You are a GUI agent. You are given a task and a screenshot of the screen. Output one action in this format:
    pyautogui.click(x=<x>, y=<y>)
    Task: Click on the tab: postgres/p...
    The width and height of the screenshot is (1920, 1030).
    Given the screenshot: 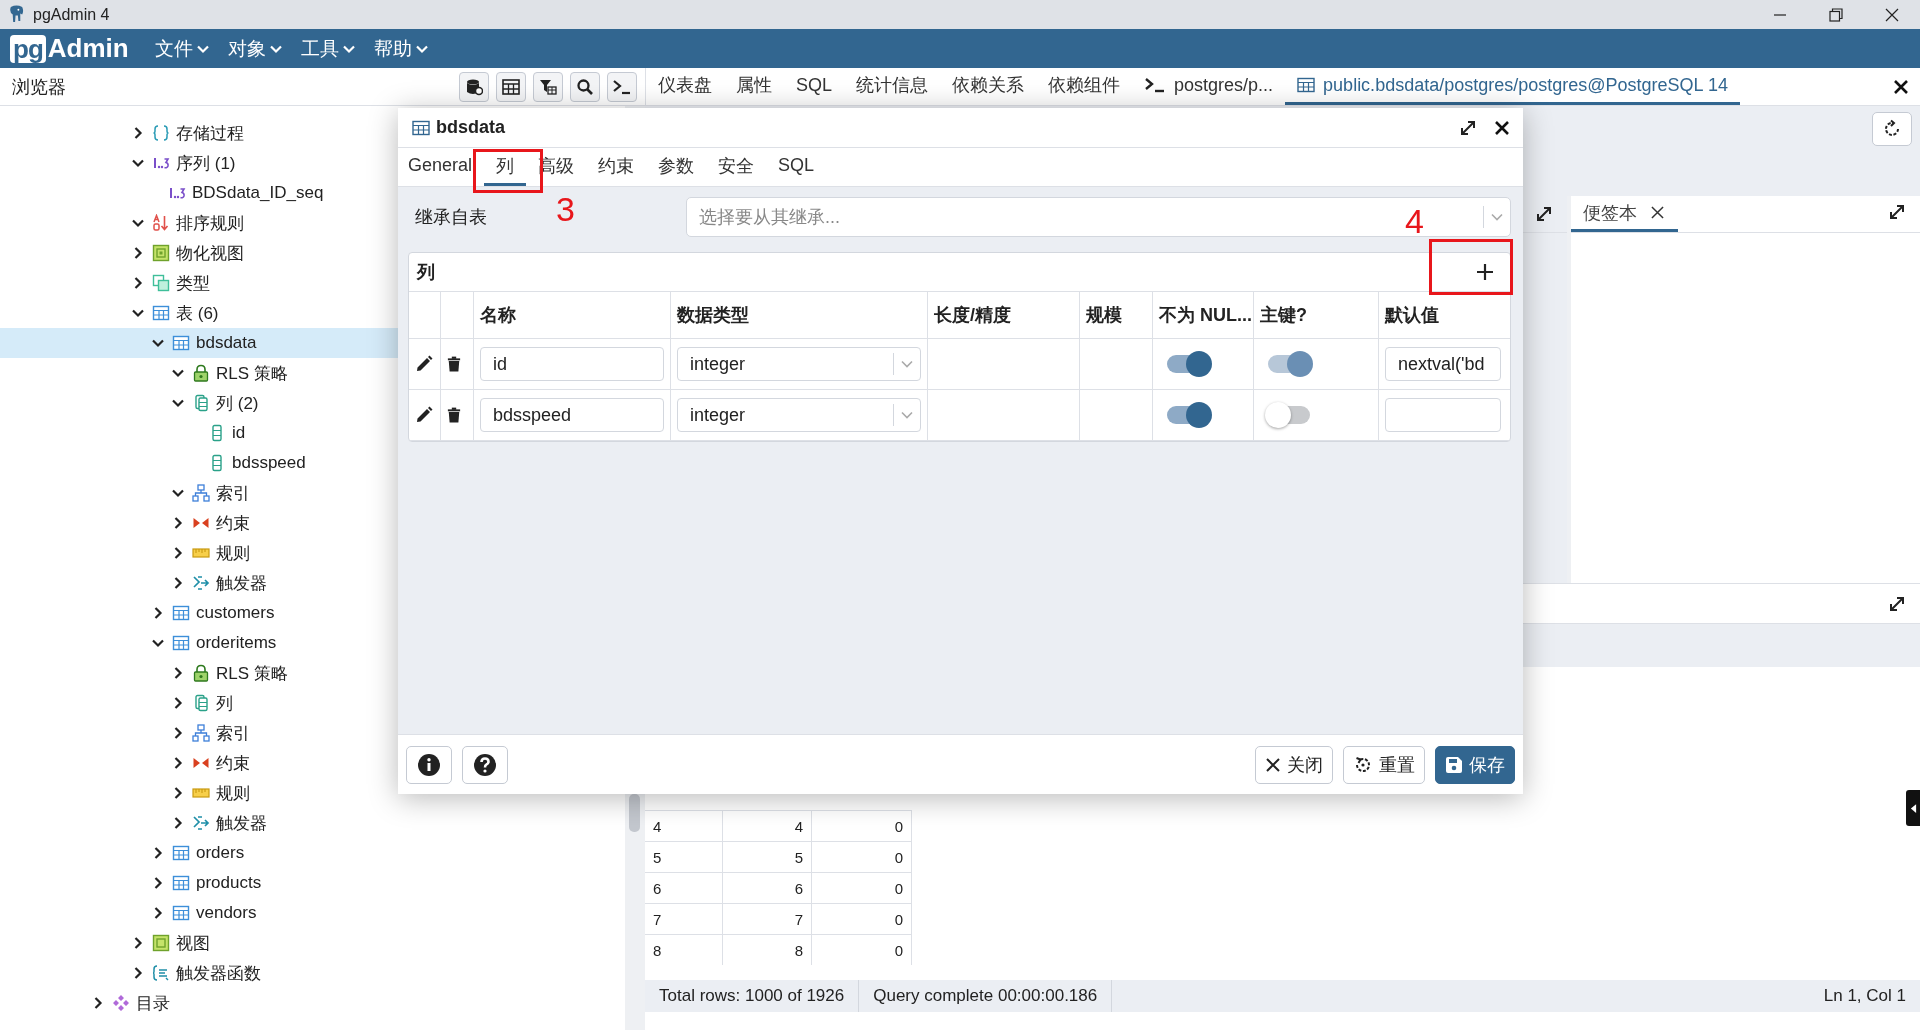 What is the action you would take?
    pyautogui.click(x=1209, y=86)
    